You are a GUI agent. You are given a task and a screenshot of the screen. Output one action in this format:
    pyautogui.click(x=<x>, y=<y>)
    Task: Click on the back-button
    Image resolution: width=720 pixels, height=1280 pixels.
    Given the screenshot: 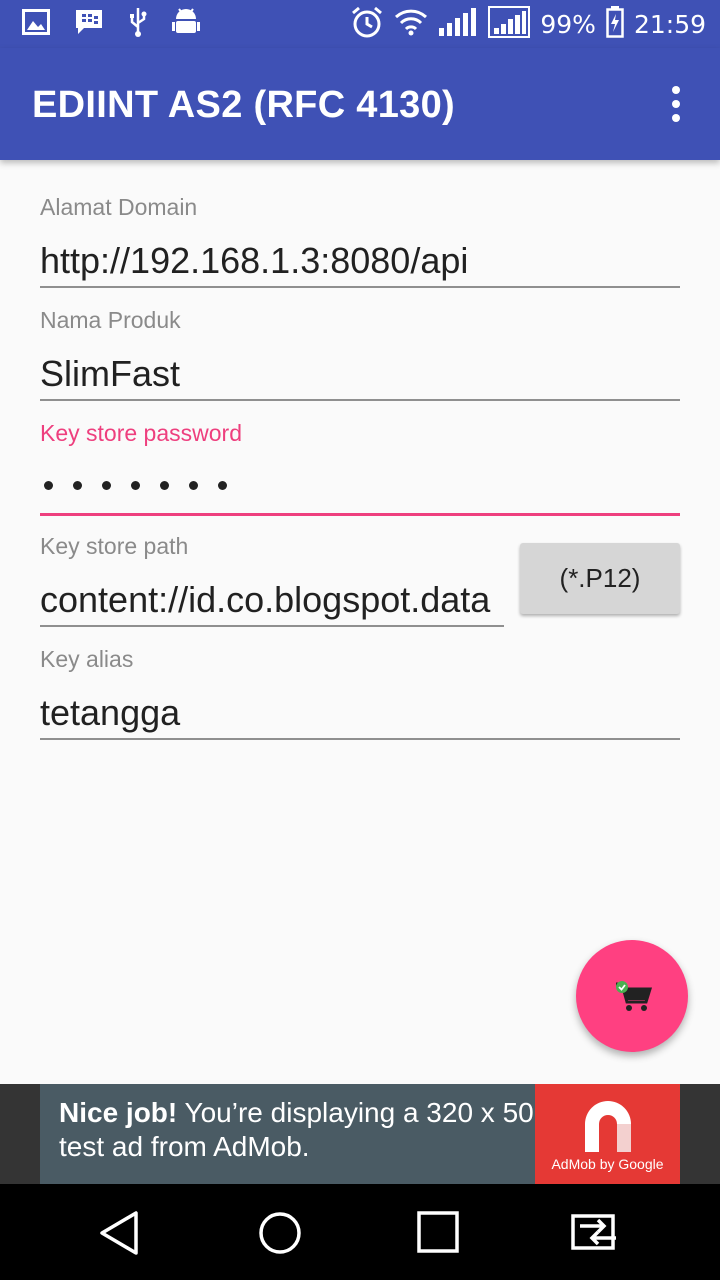 What is the action you would take?
    pyautogui.click(x=121, y=1233)
    